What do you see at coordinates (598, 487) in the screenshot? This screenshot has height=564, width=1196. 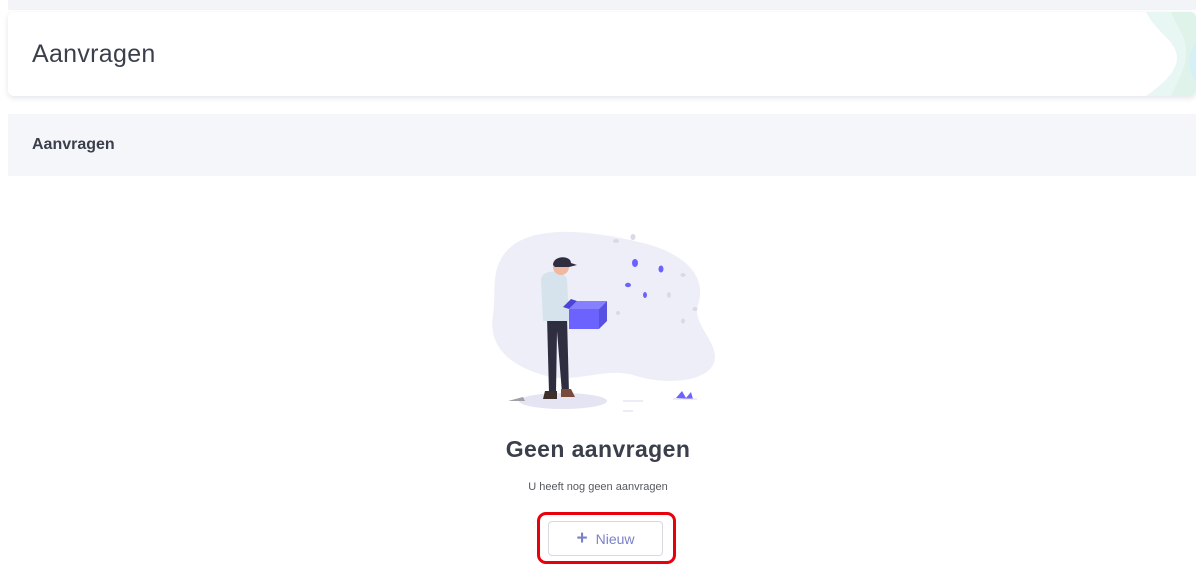 I see `empty-state-subtitle: U heeft nog geen aanvragen` at bounding box center [598, 487].